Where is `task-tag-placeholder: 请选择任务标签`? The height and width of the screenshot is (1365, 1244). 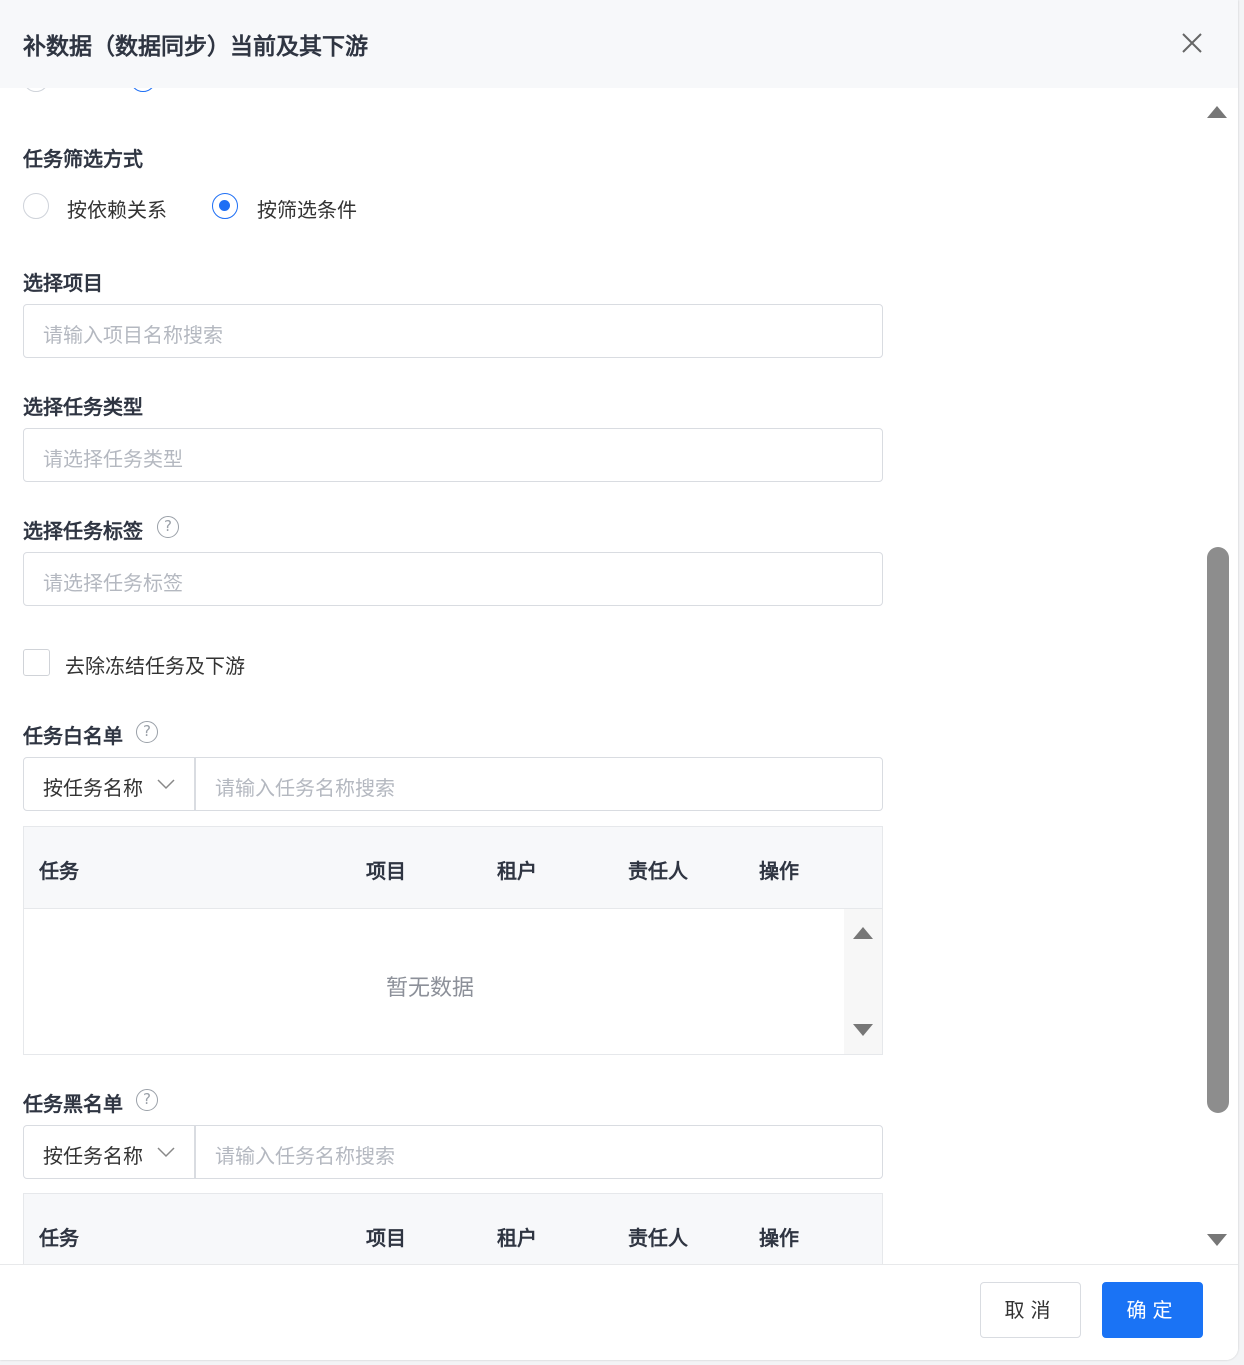 task-tag-placeholder: 请选择任务标签 is located at coordinates (113, 583).